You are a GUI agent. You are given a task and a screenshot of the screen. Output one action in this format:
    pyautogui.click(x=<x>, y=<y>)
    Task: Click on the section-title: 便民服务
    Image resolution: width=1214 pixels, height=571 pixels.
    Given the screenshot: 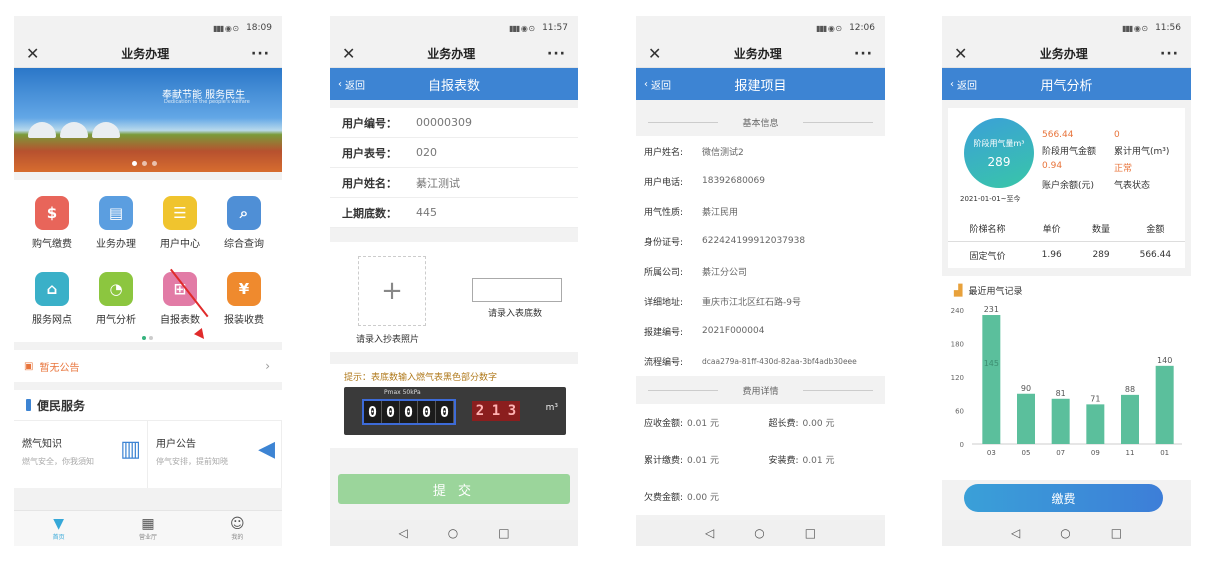 What is the action you would take?
    pyautogui.click(x=61, y=405)
    